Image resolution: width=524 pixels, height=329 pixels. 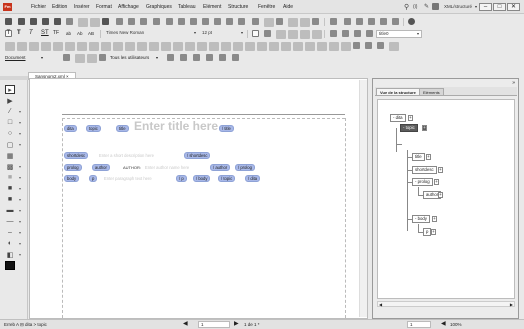 What do you see at coordinates (222, 34) in the screenshot?
I see `font-size-select: 12 pt ▾` at bounding box center [222, 34].